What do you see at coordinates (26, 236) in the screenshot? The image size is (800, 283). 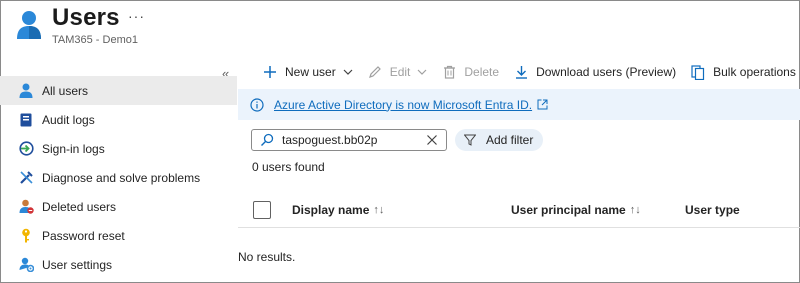 I see `key-icon` at bounding box center [26, 236].